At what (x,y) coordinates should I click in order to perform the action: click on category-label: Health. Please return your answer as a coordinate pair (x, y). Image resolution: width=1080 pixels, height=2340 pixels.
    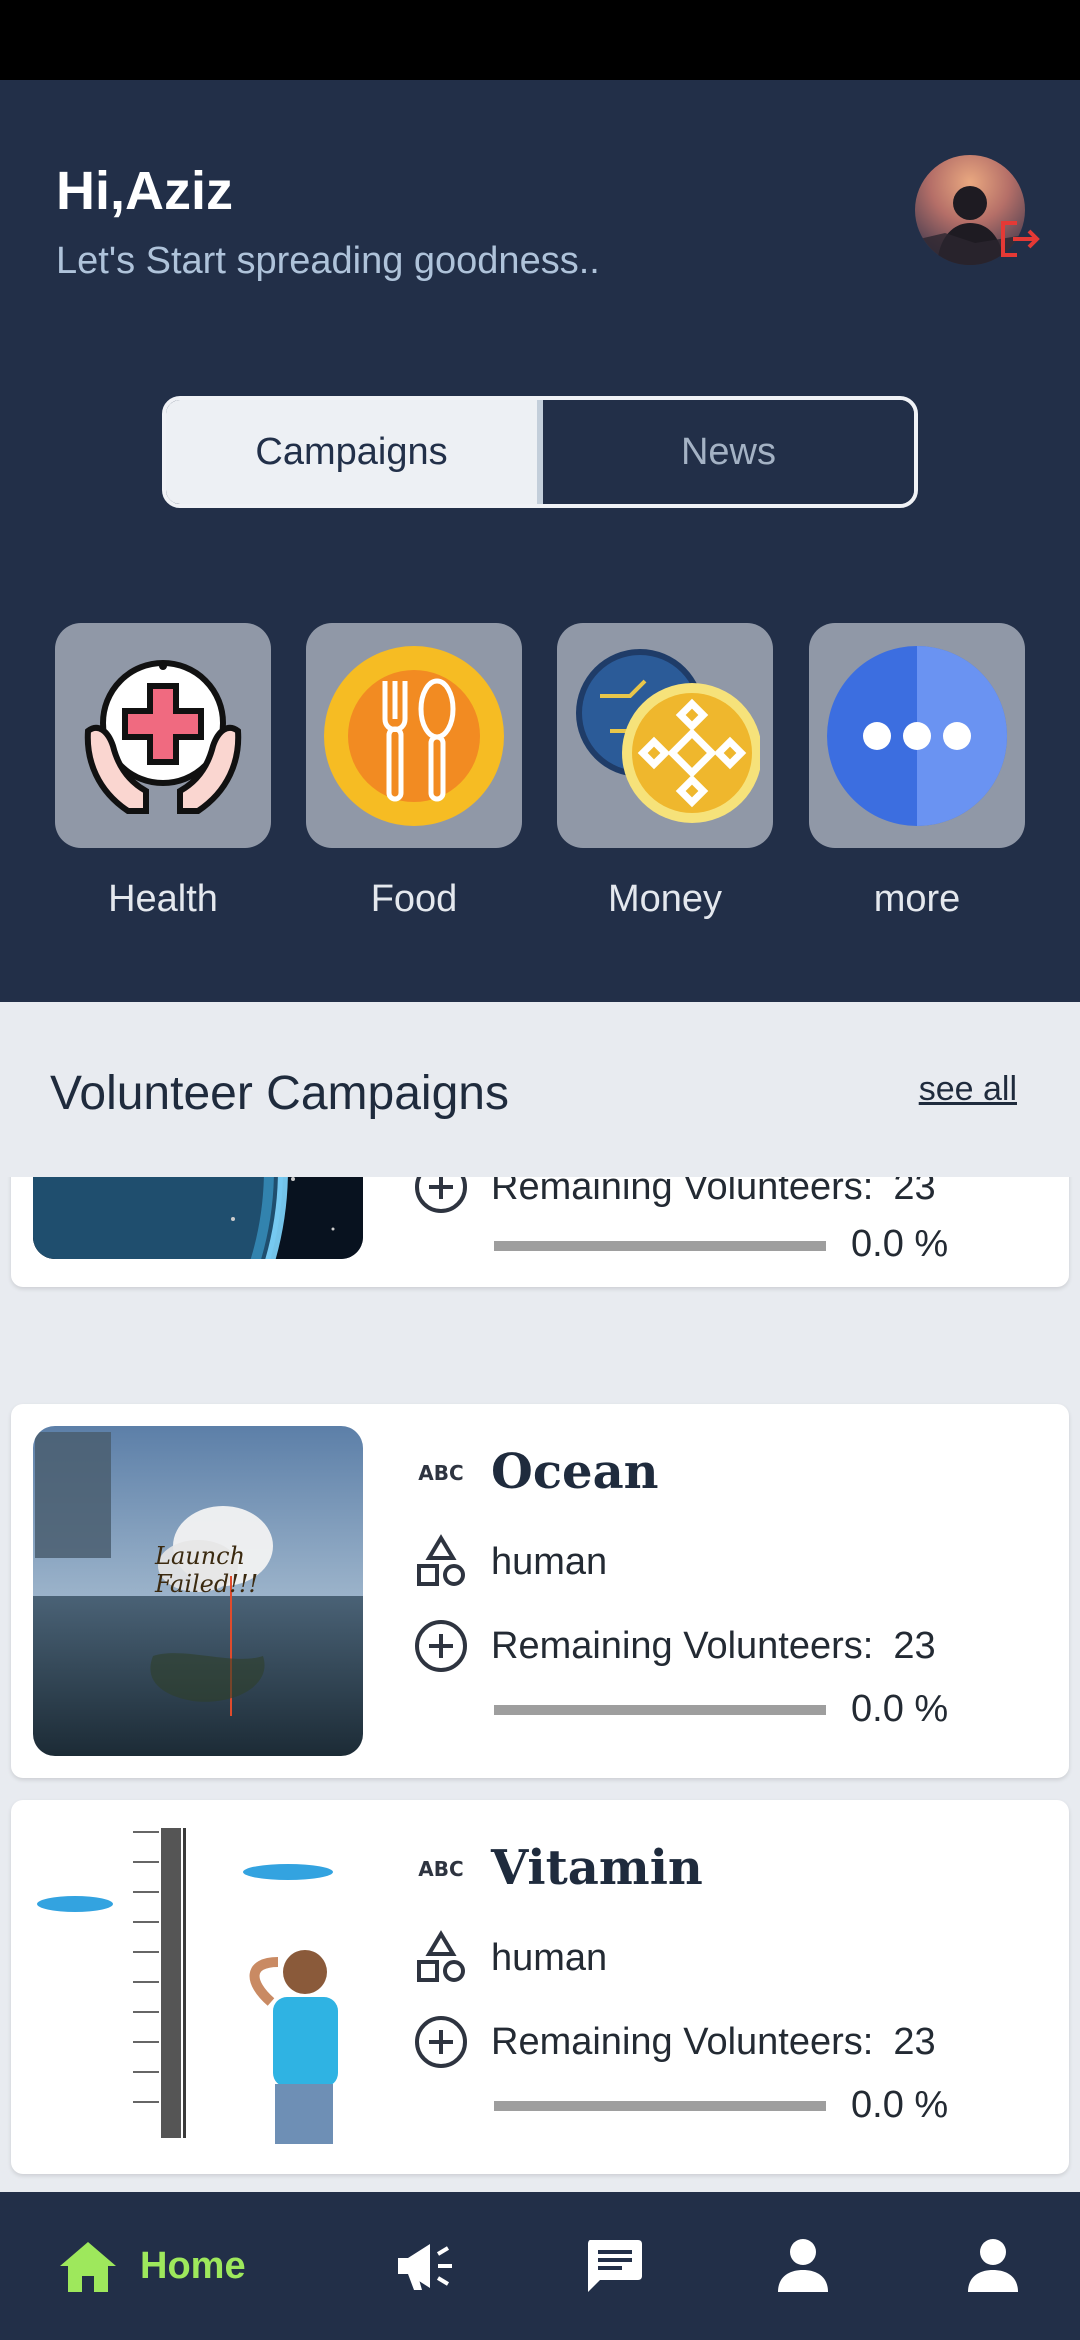
    Looking at the image, I should click on (163, 899).